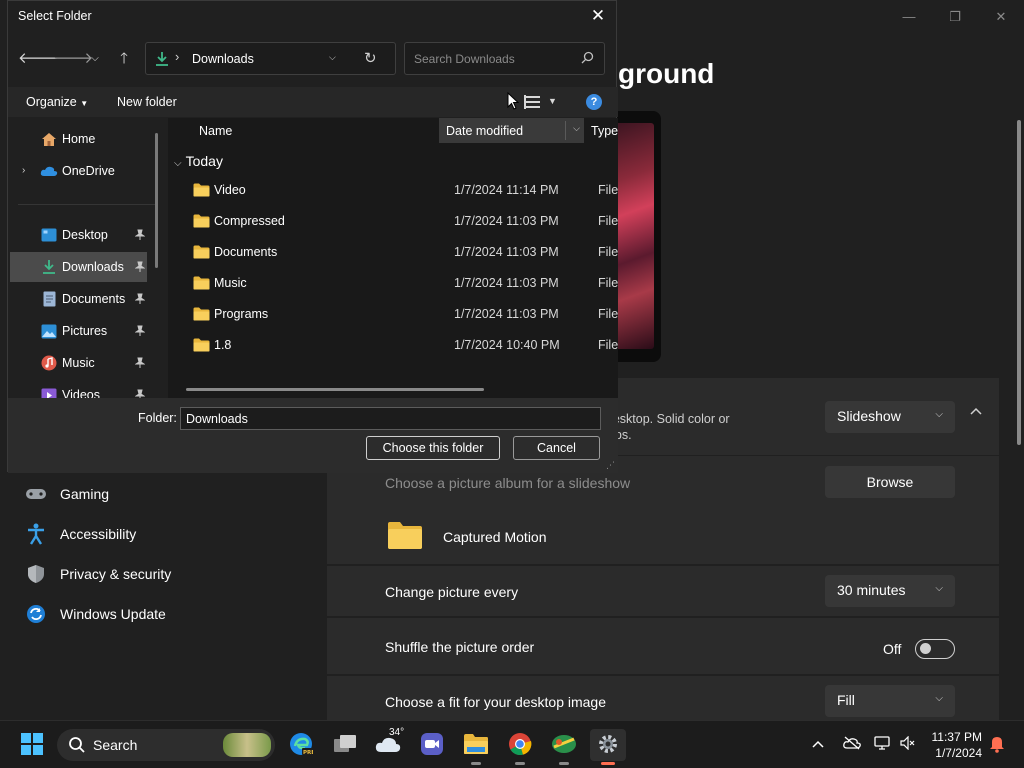  Describe the element at coordinates (909, 17) in the screenshot. I see `minimize-icon: —` at that location.